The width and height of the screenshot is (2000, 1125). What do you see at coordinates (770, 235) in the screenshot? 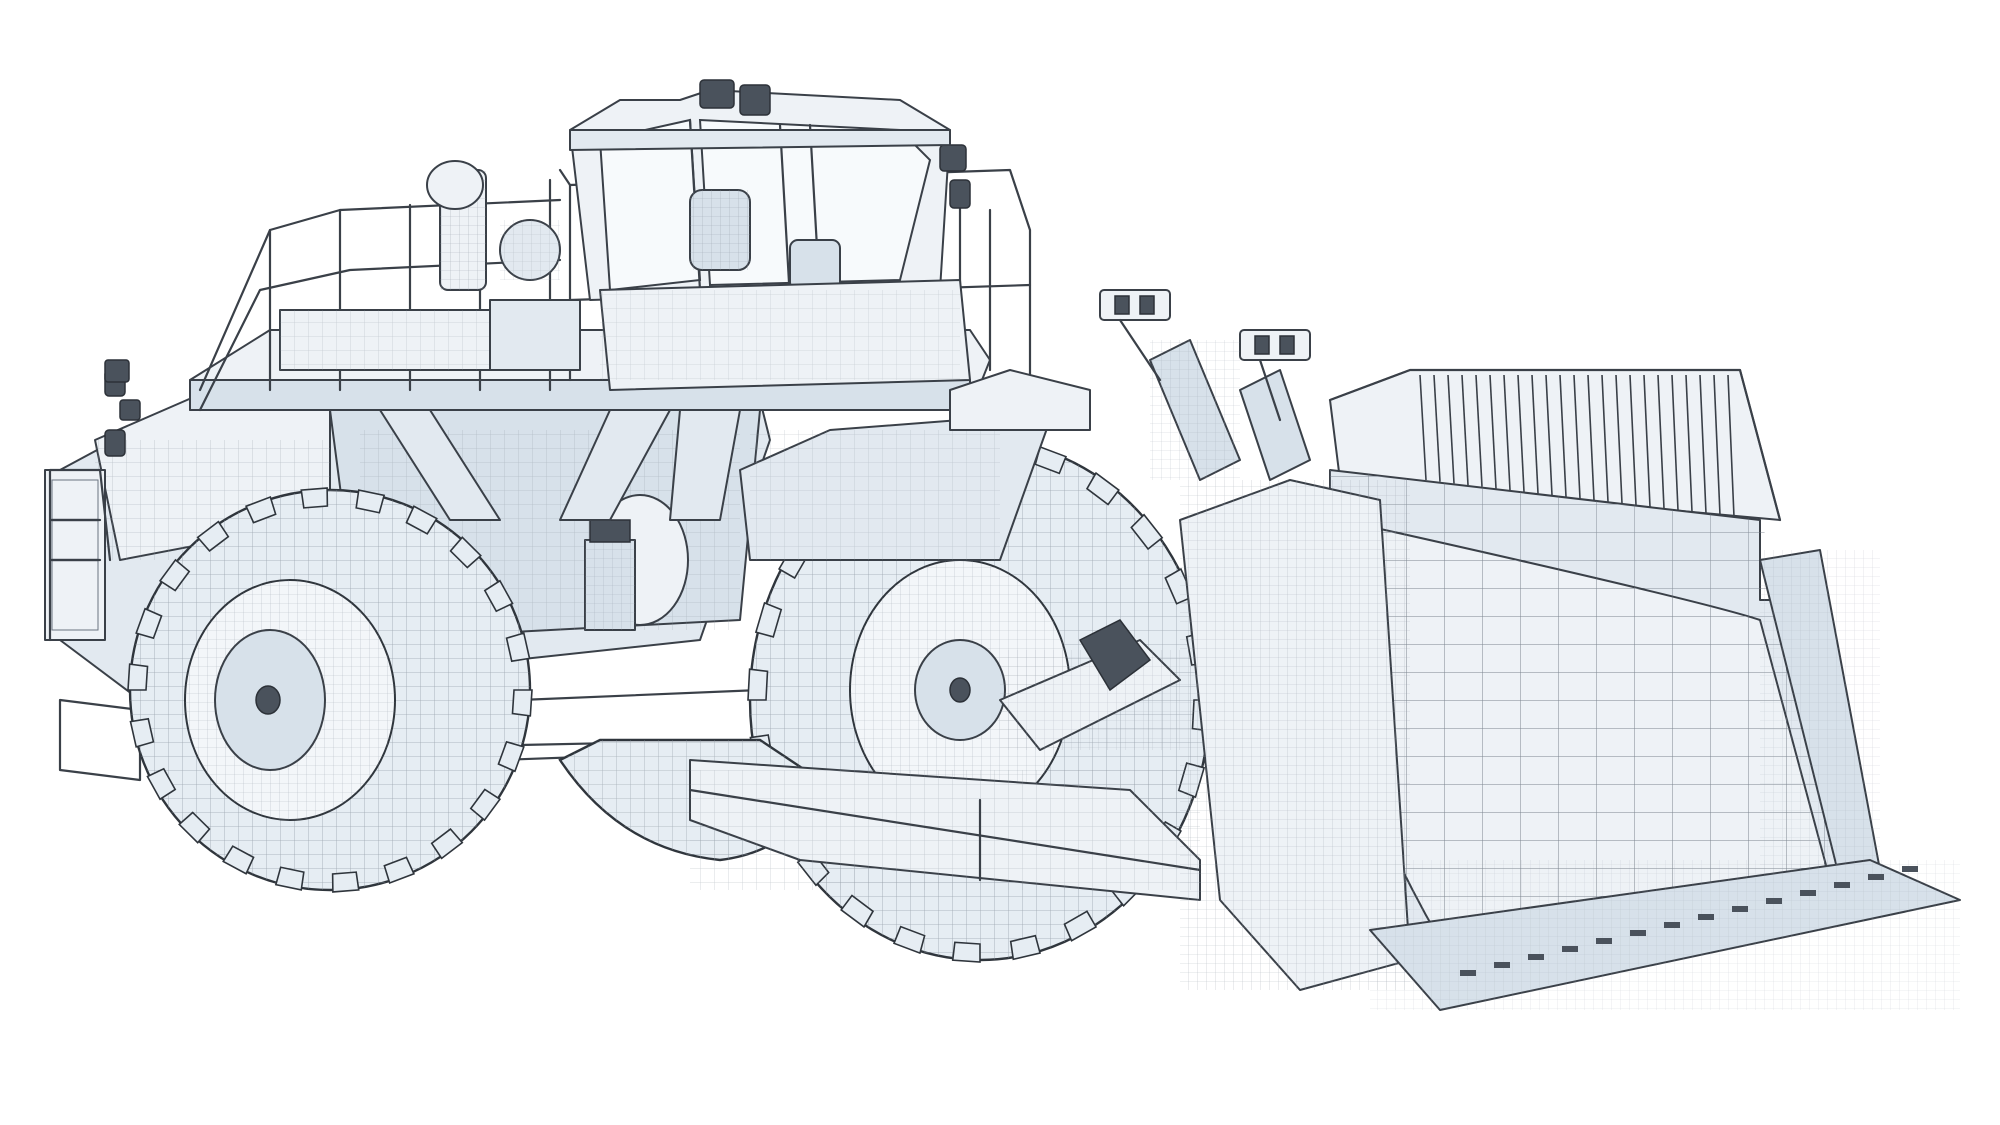
I see `operator-cab` at bounding box center [770, 235].